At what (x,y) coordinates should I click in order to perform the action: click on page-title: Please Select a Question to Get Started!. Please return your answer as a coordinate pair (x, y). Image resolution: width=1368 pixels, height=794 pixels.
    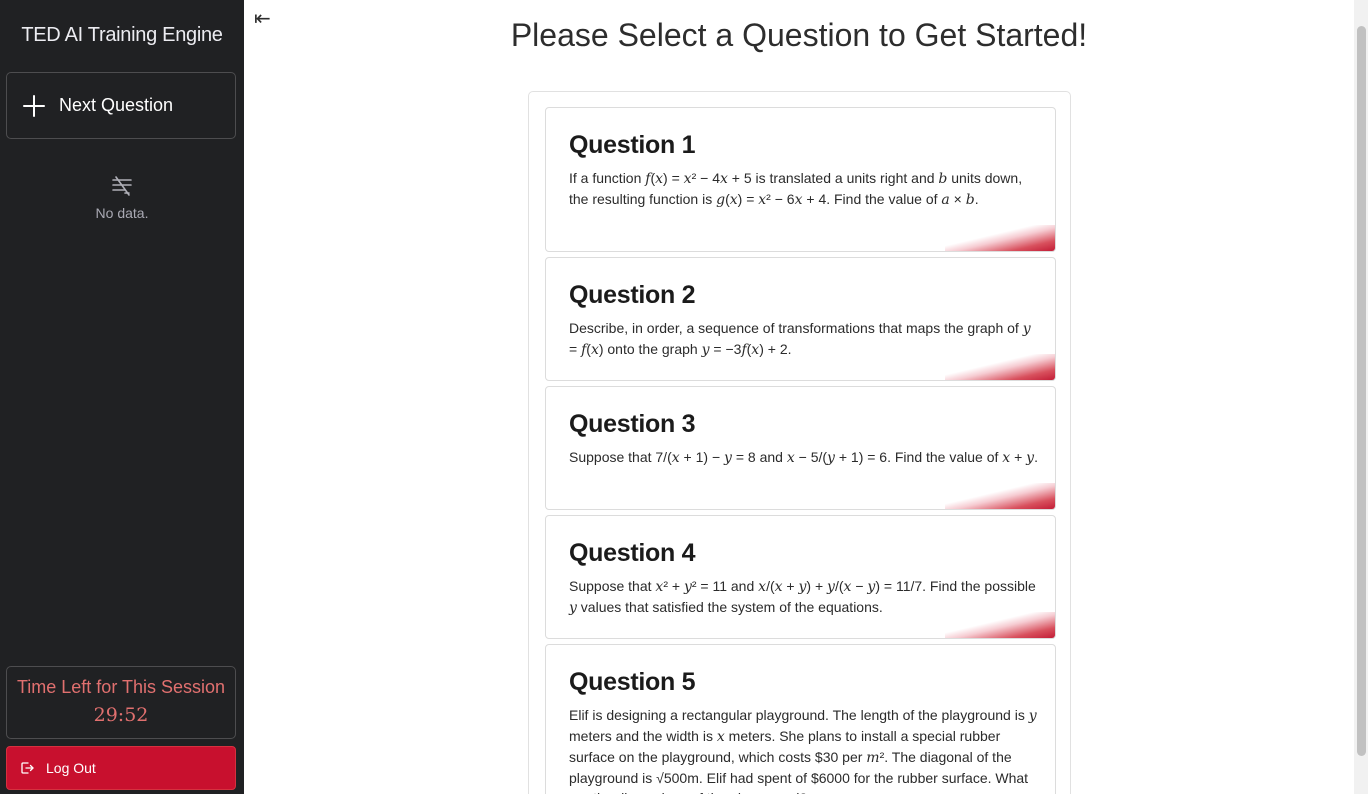
    Looking at the image, I should click on (799, 35).